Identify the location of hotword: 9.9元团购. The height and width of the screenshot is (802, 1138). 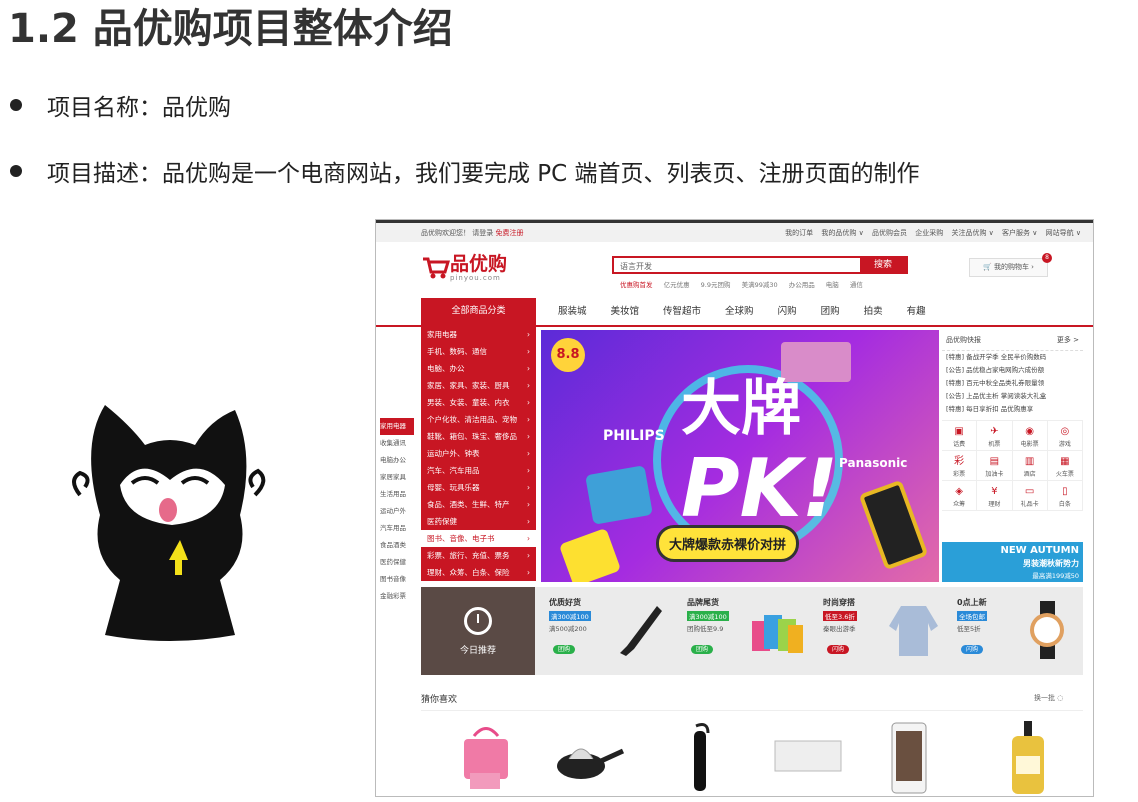
(716, 285).